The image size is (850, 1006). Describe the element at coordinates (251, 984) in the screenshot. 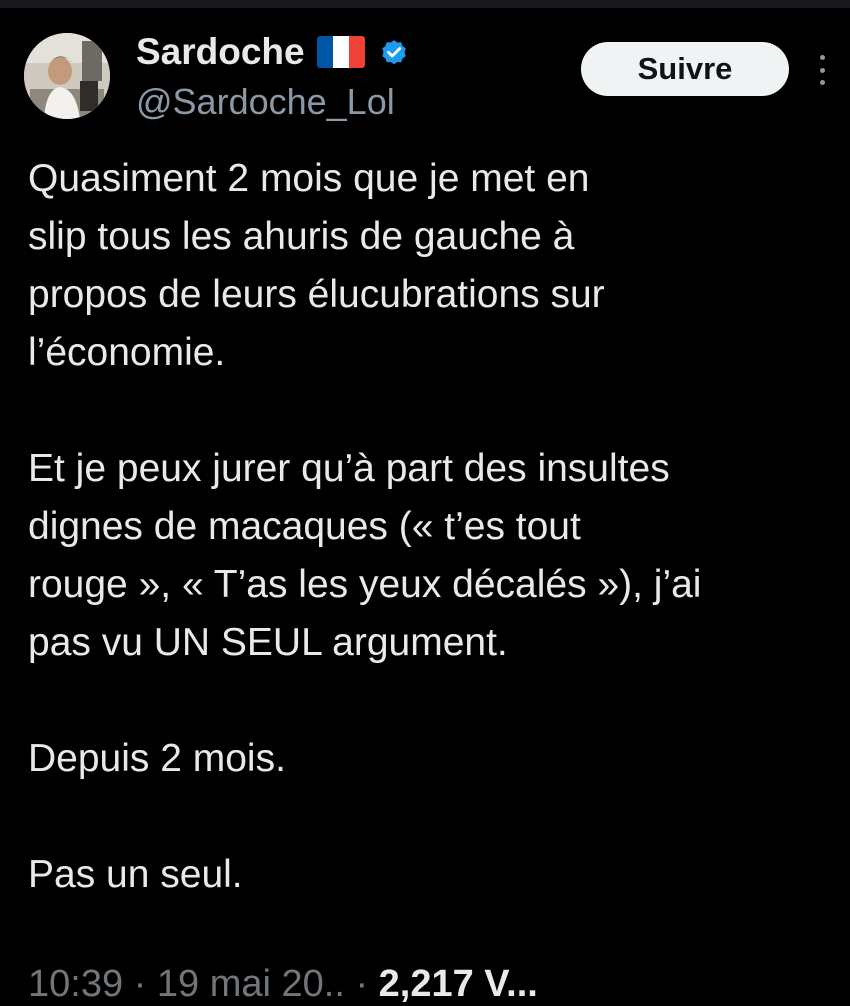

I see `tweet-date: 19 mai 20..` at that location.